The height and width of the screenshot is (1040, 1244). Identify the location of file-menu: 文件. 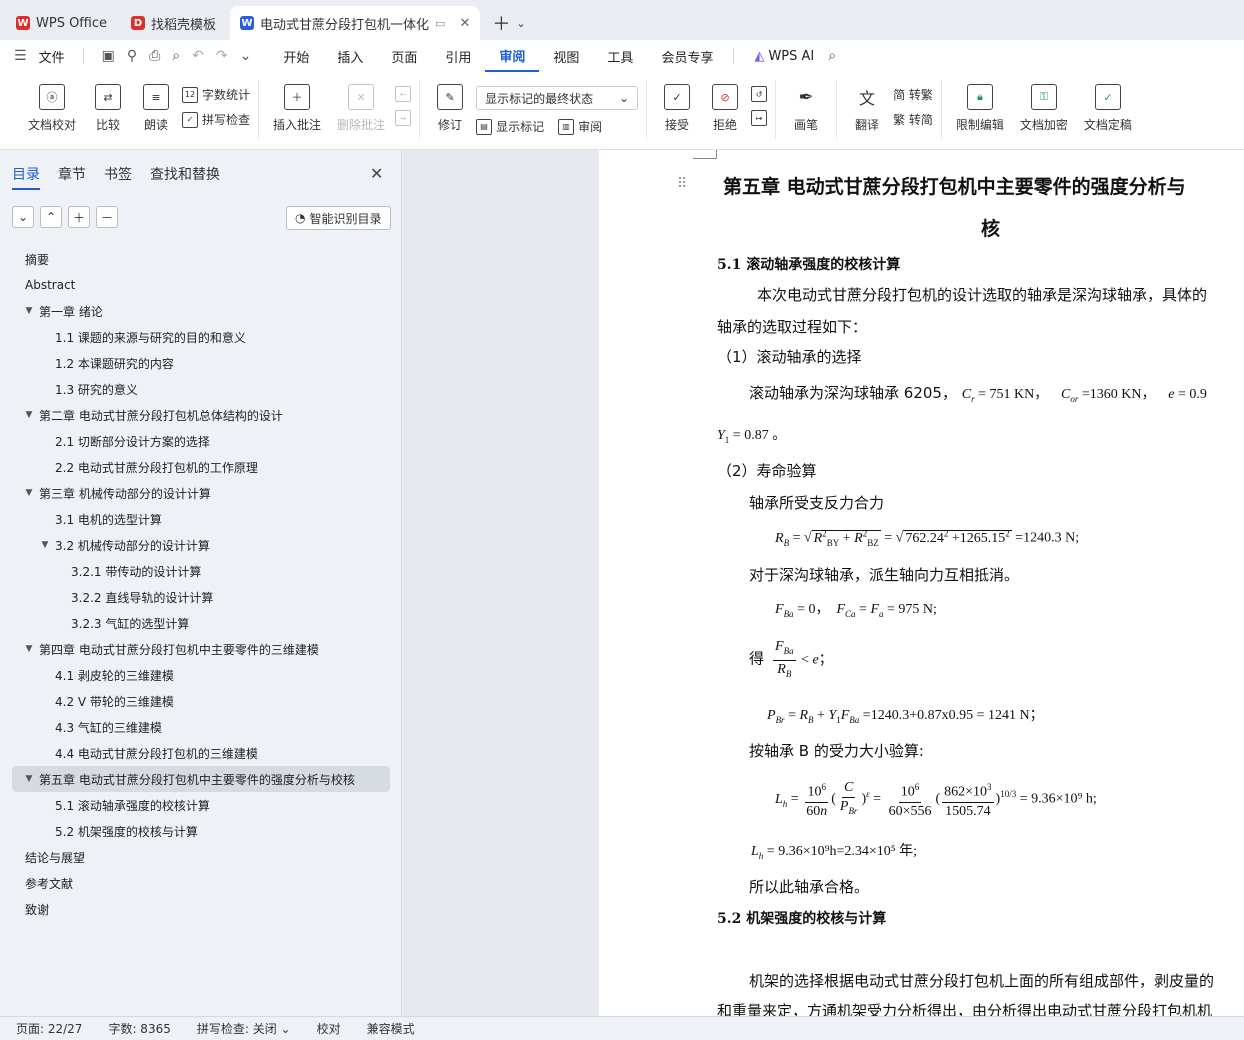
(52, 56).